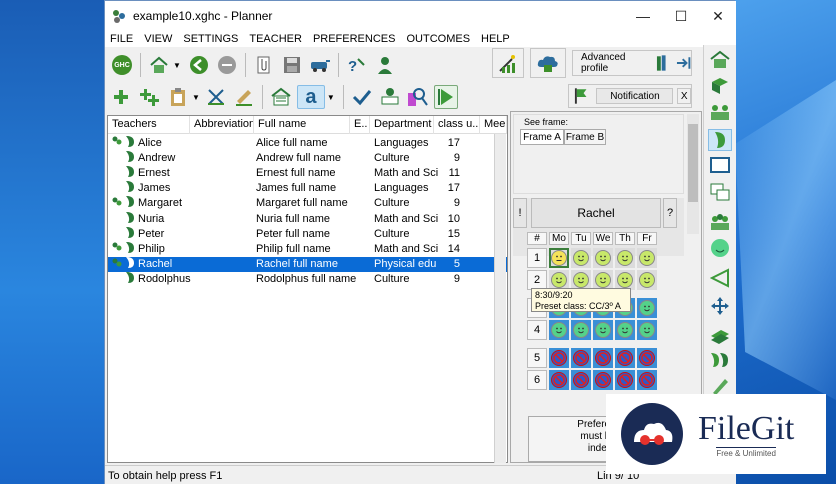 This screenshot has width=836, height=484. I want to click on table-row: Alice Alice full name Languages 17, so click(307, 142).